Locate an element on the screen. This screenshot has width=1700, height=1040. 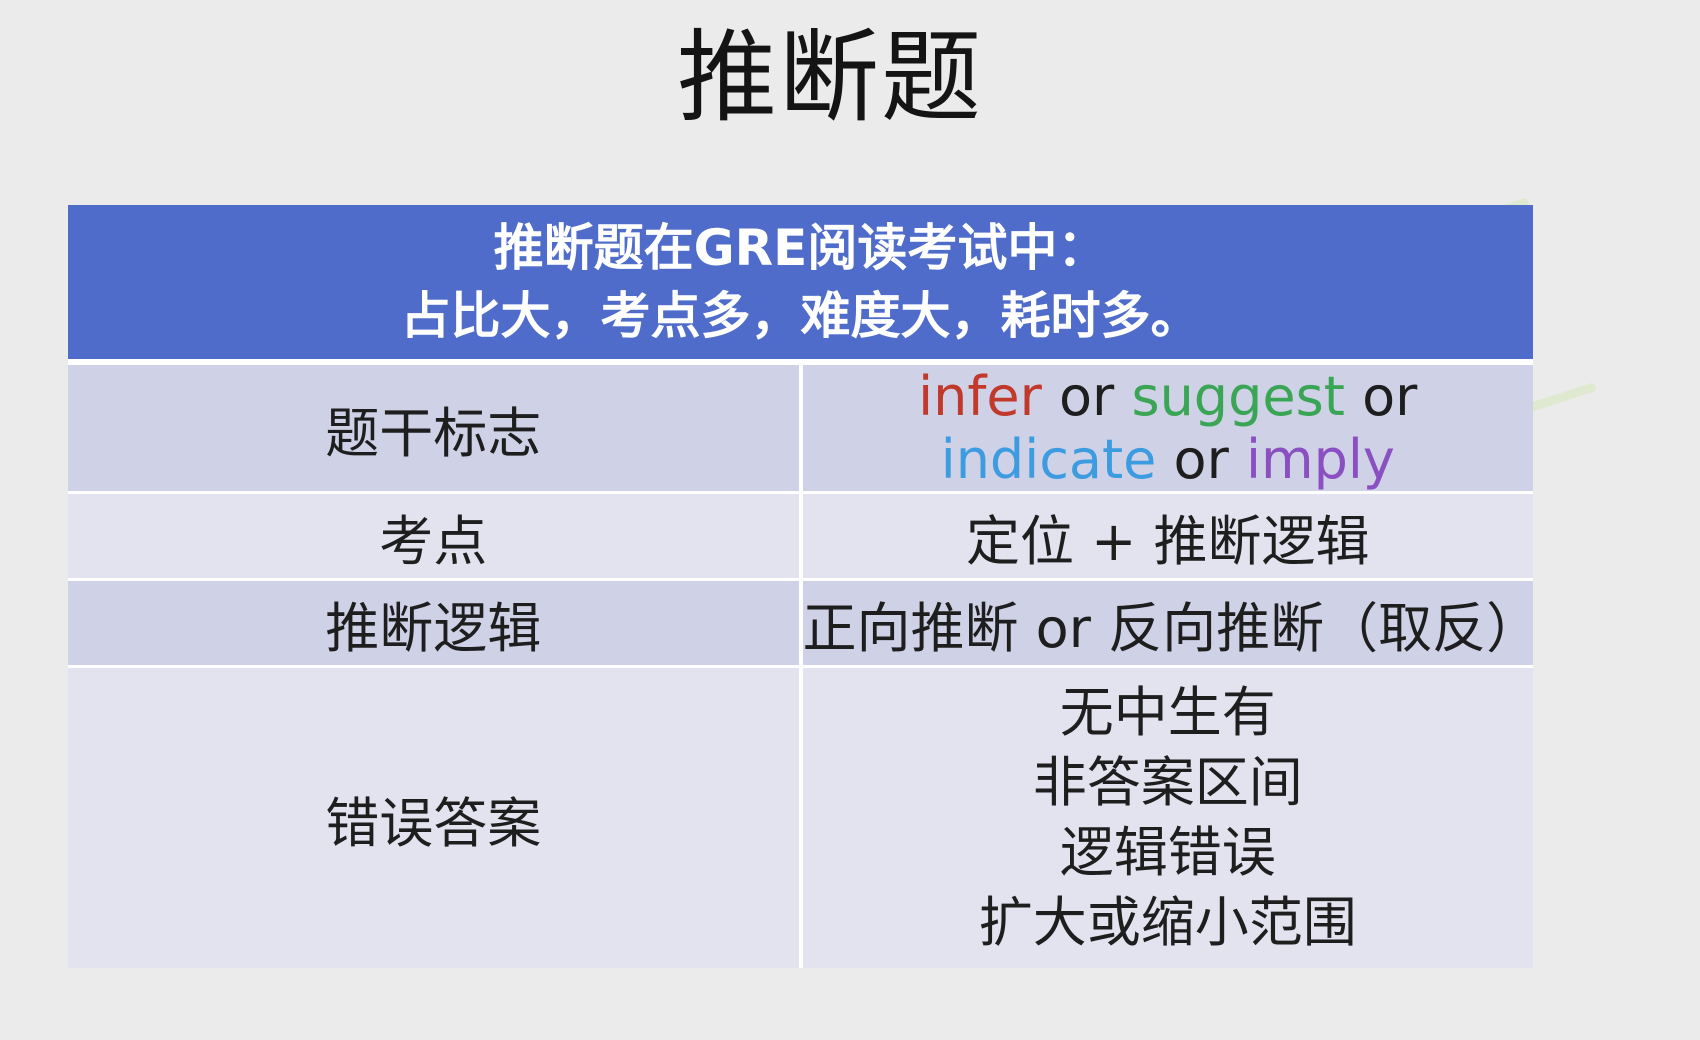
keyword-suggest: suggest is located at coordinates (1238, 396).